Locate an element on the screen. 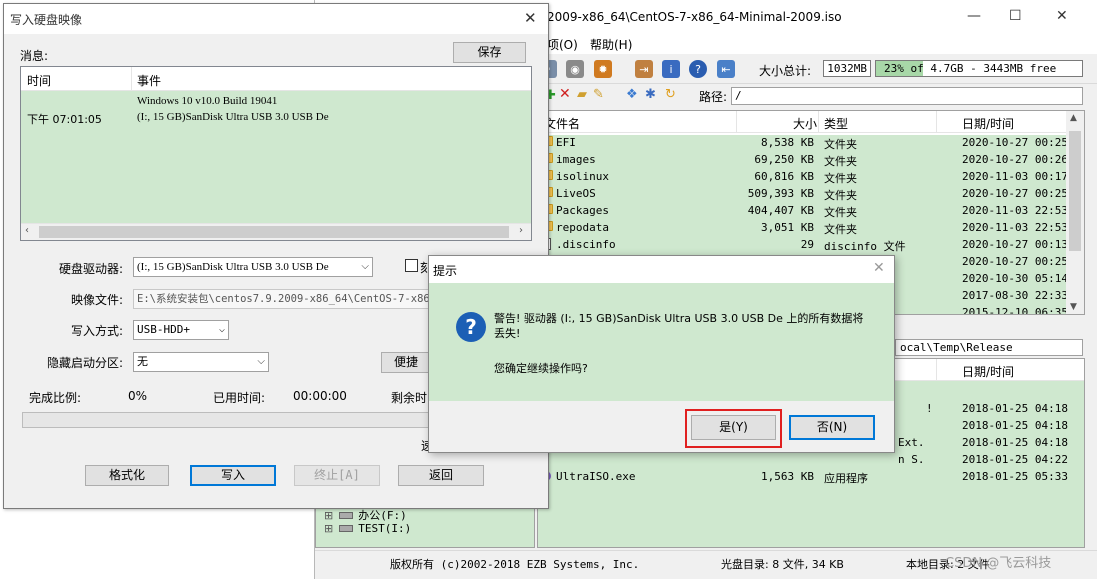  local-file-row: n S. 2018-01-25 04:22 is located at coordinates (811, 460).